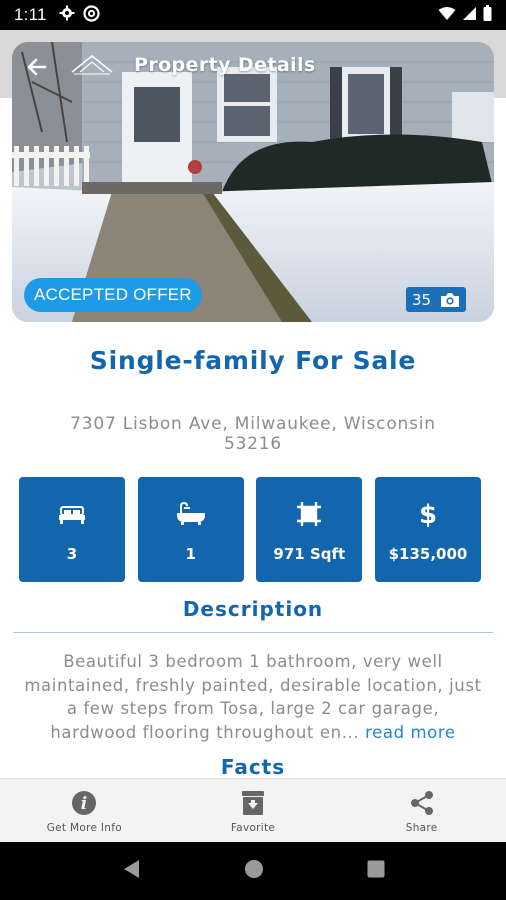 Image resolution: width=506 pixels, height=900 pixels. I want to click on get-more-info-button: i Get More Info, so click(84, 810).